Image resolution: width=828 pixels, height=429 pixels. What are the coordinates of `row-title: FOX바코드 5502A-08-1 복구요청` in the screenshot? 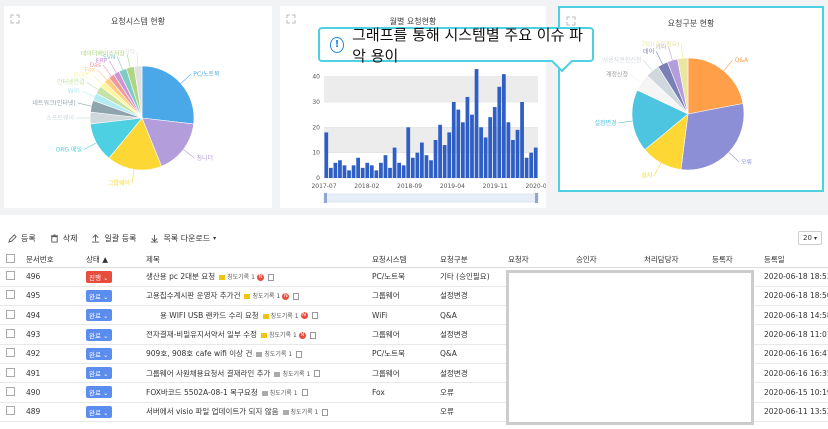 It's located at (202, 392).